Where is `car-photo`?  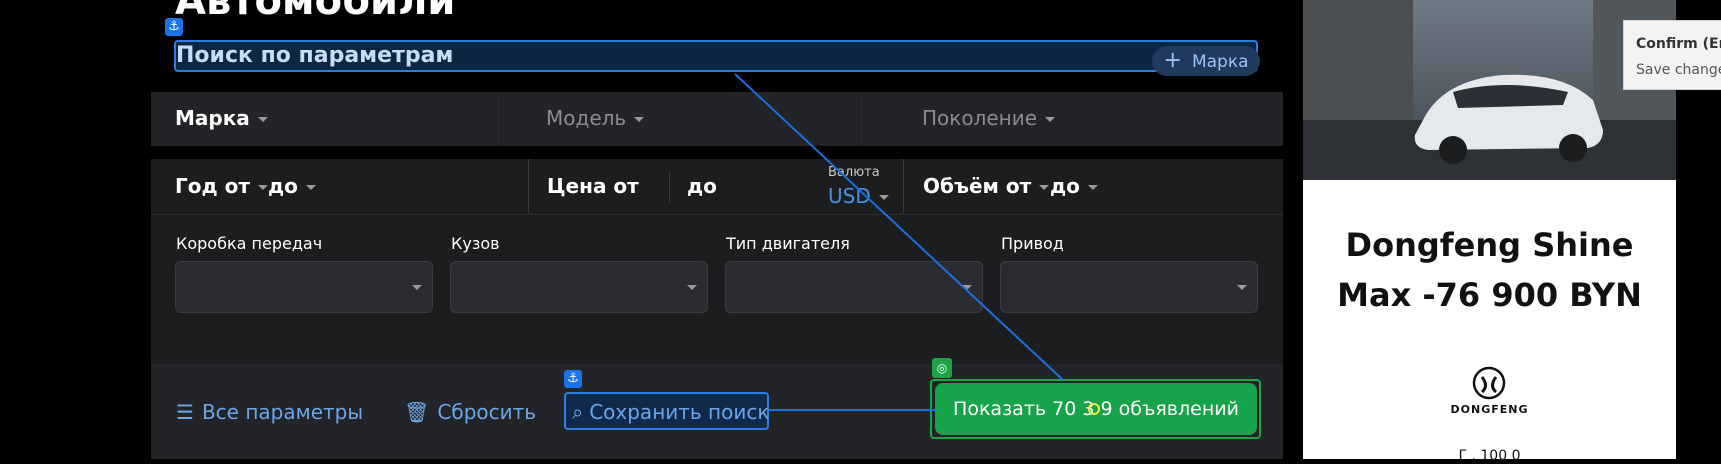 car-photo is located at coordinates (1489, 90).